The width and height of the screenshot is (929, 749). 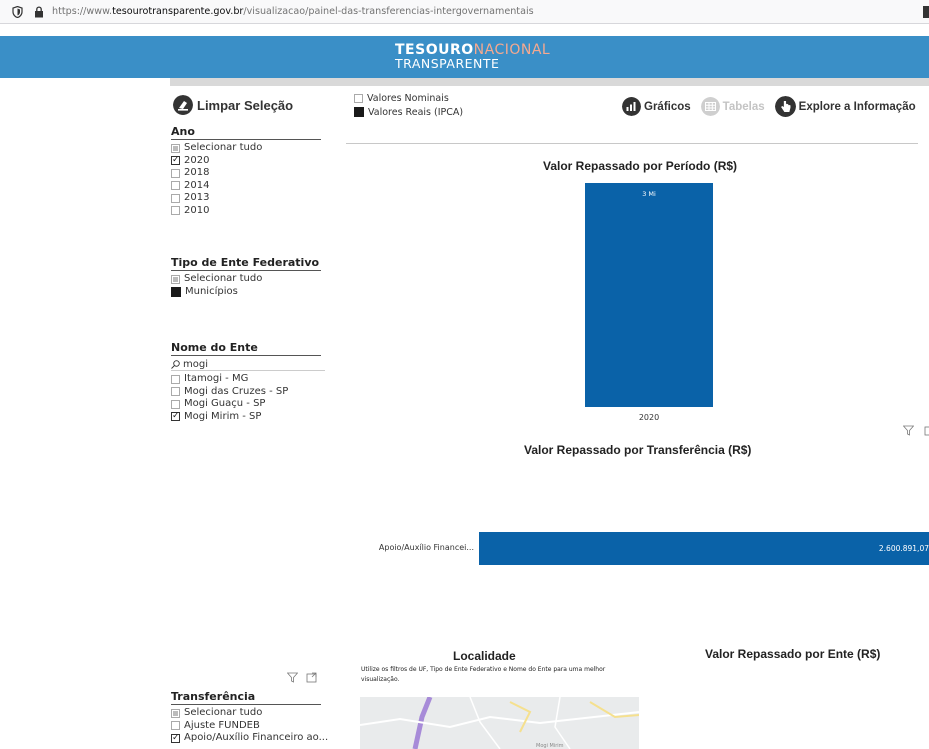 I want to click on slicer-item-label: 2013, so click(x=197, y=198).